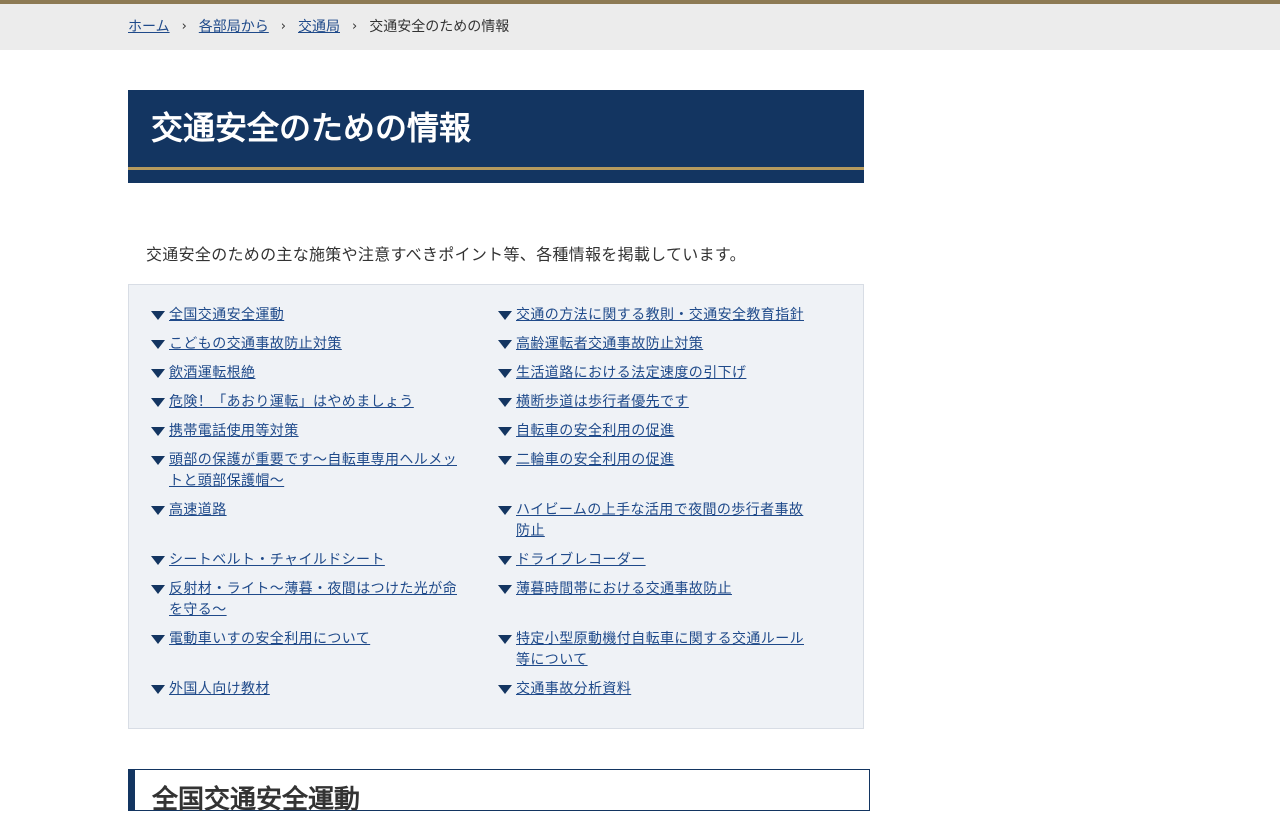  I want to click on link-item: 生活道路における法定速度の引下げ, so click(657, 373).